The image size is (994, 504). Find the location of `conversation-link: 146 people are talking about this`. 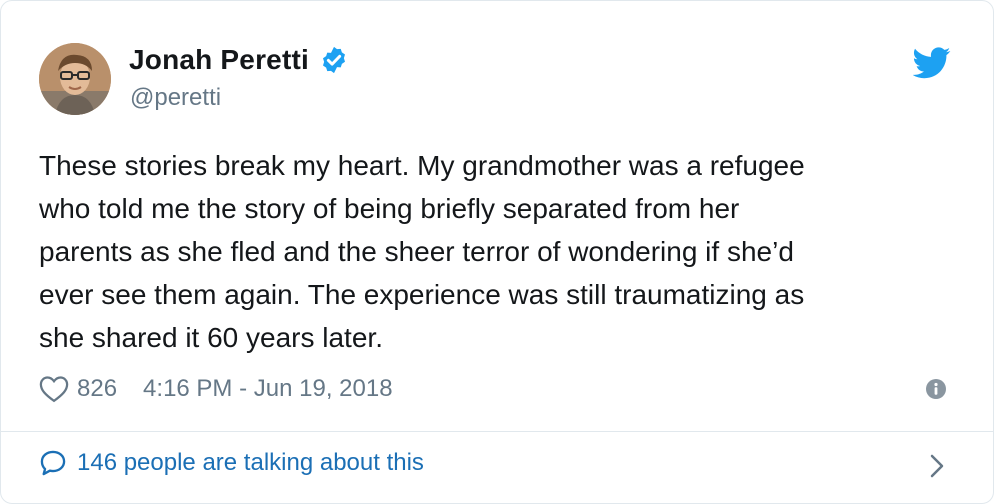

conversation-link: 146 people are talking about this is located at coordinates (231, 463).